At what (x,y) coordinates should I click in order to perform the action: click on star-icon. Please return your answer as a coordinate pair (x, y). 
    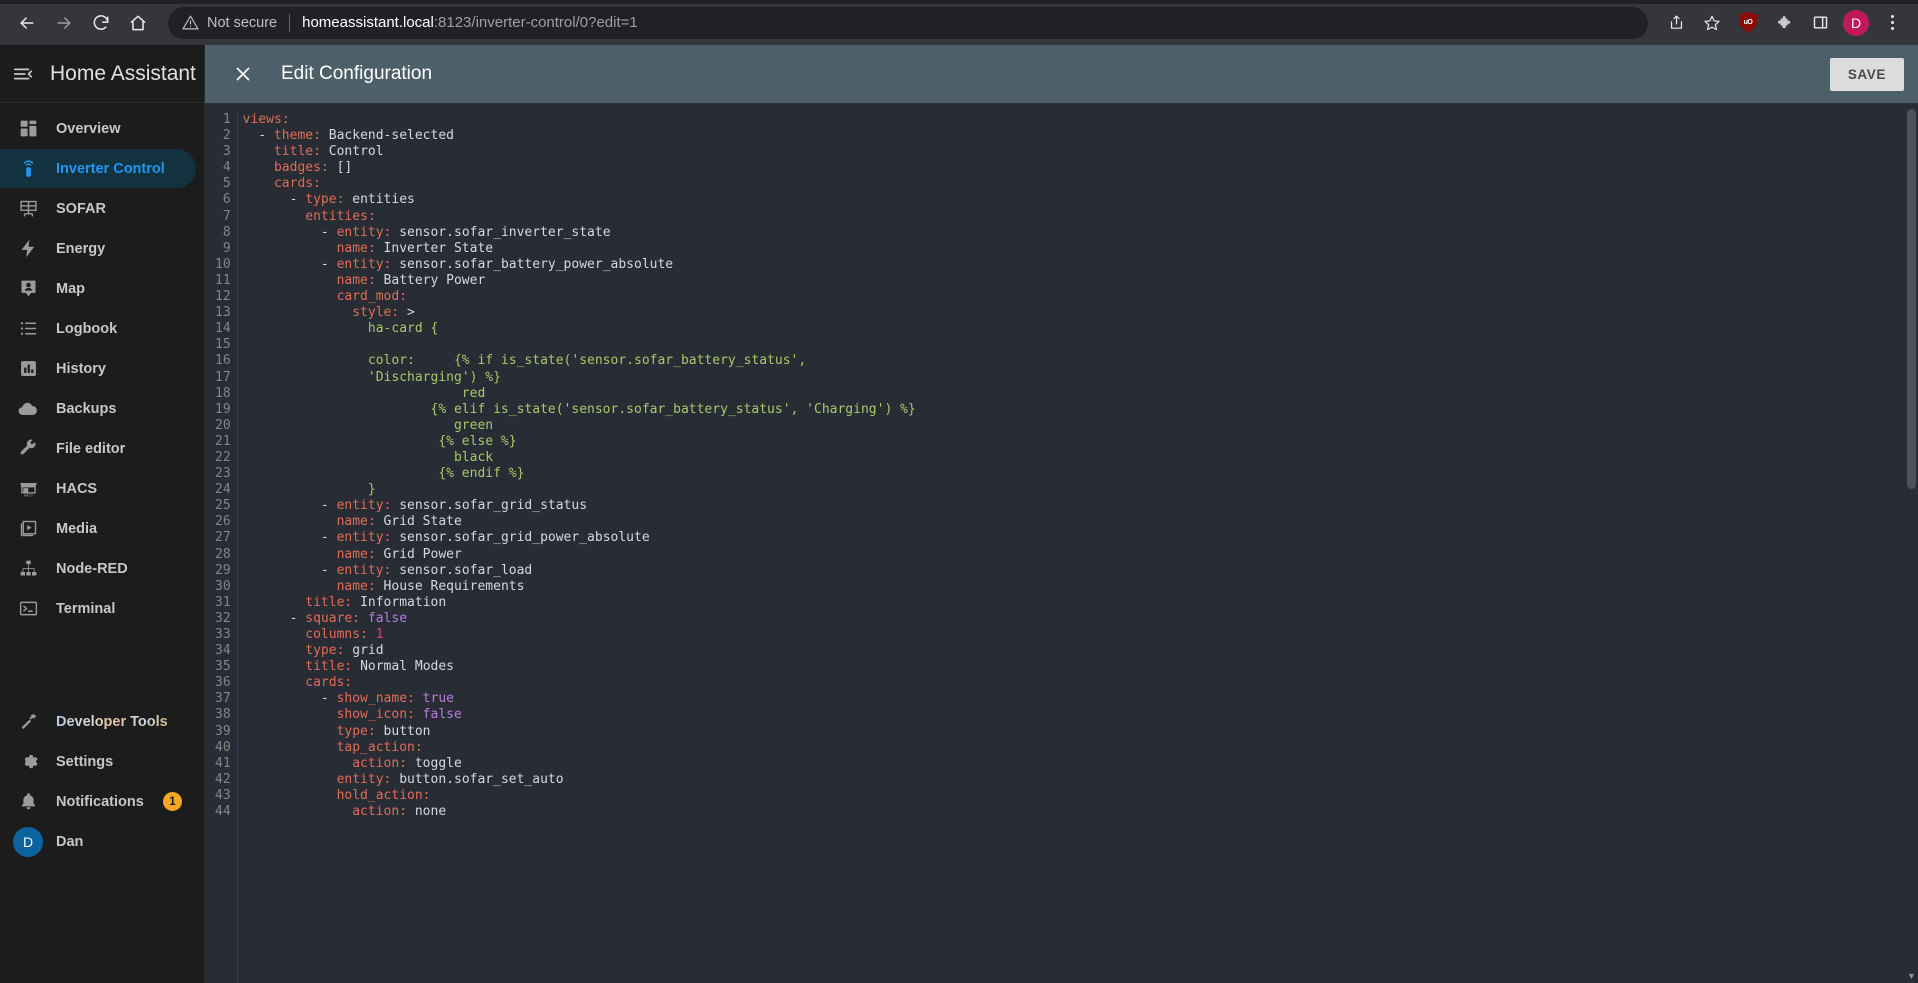
    Looking at the image, I should click on (1712, 23).